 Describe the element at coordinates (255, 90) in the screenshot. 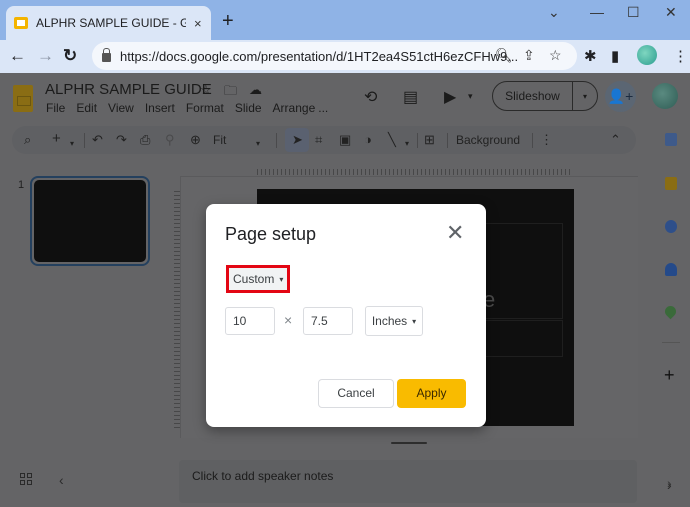

I see `cloud-status-icon: ☁` at that location.